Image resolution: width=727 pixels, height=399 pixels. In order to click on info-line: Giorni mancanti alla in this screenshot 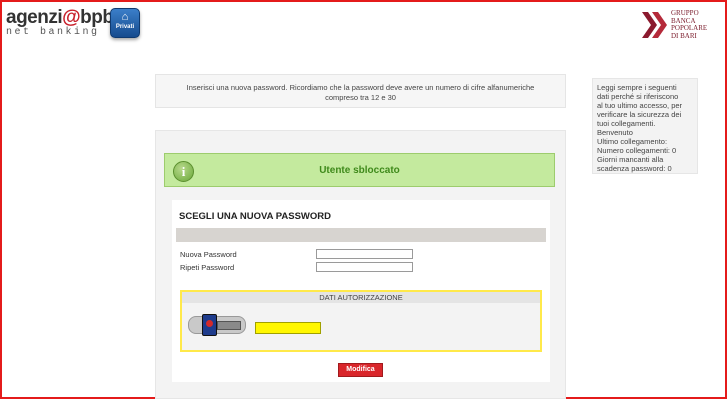, I will do `click(630, 159)`.